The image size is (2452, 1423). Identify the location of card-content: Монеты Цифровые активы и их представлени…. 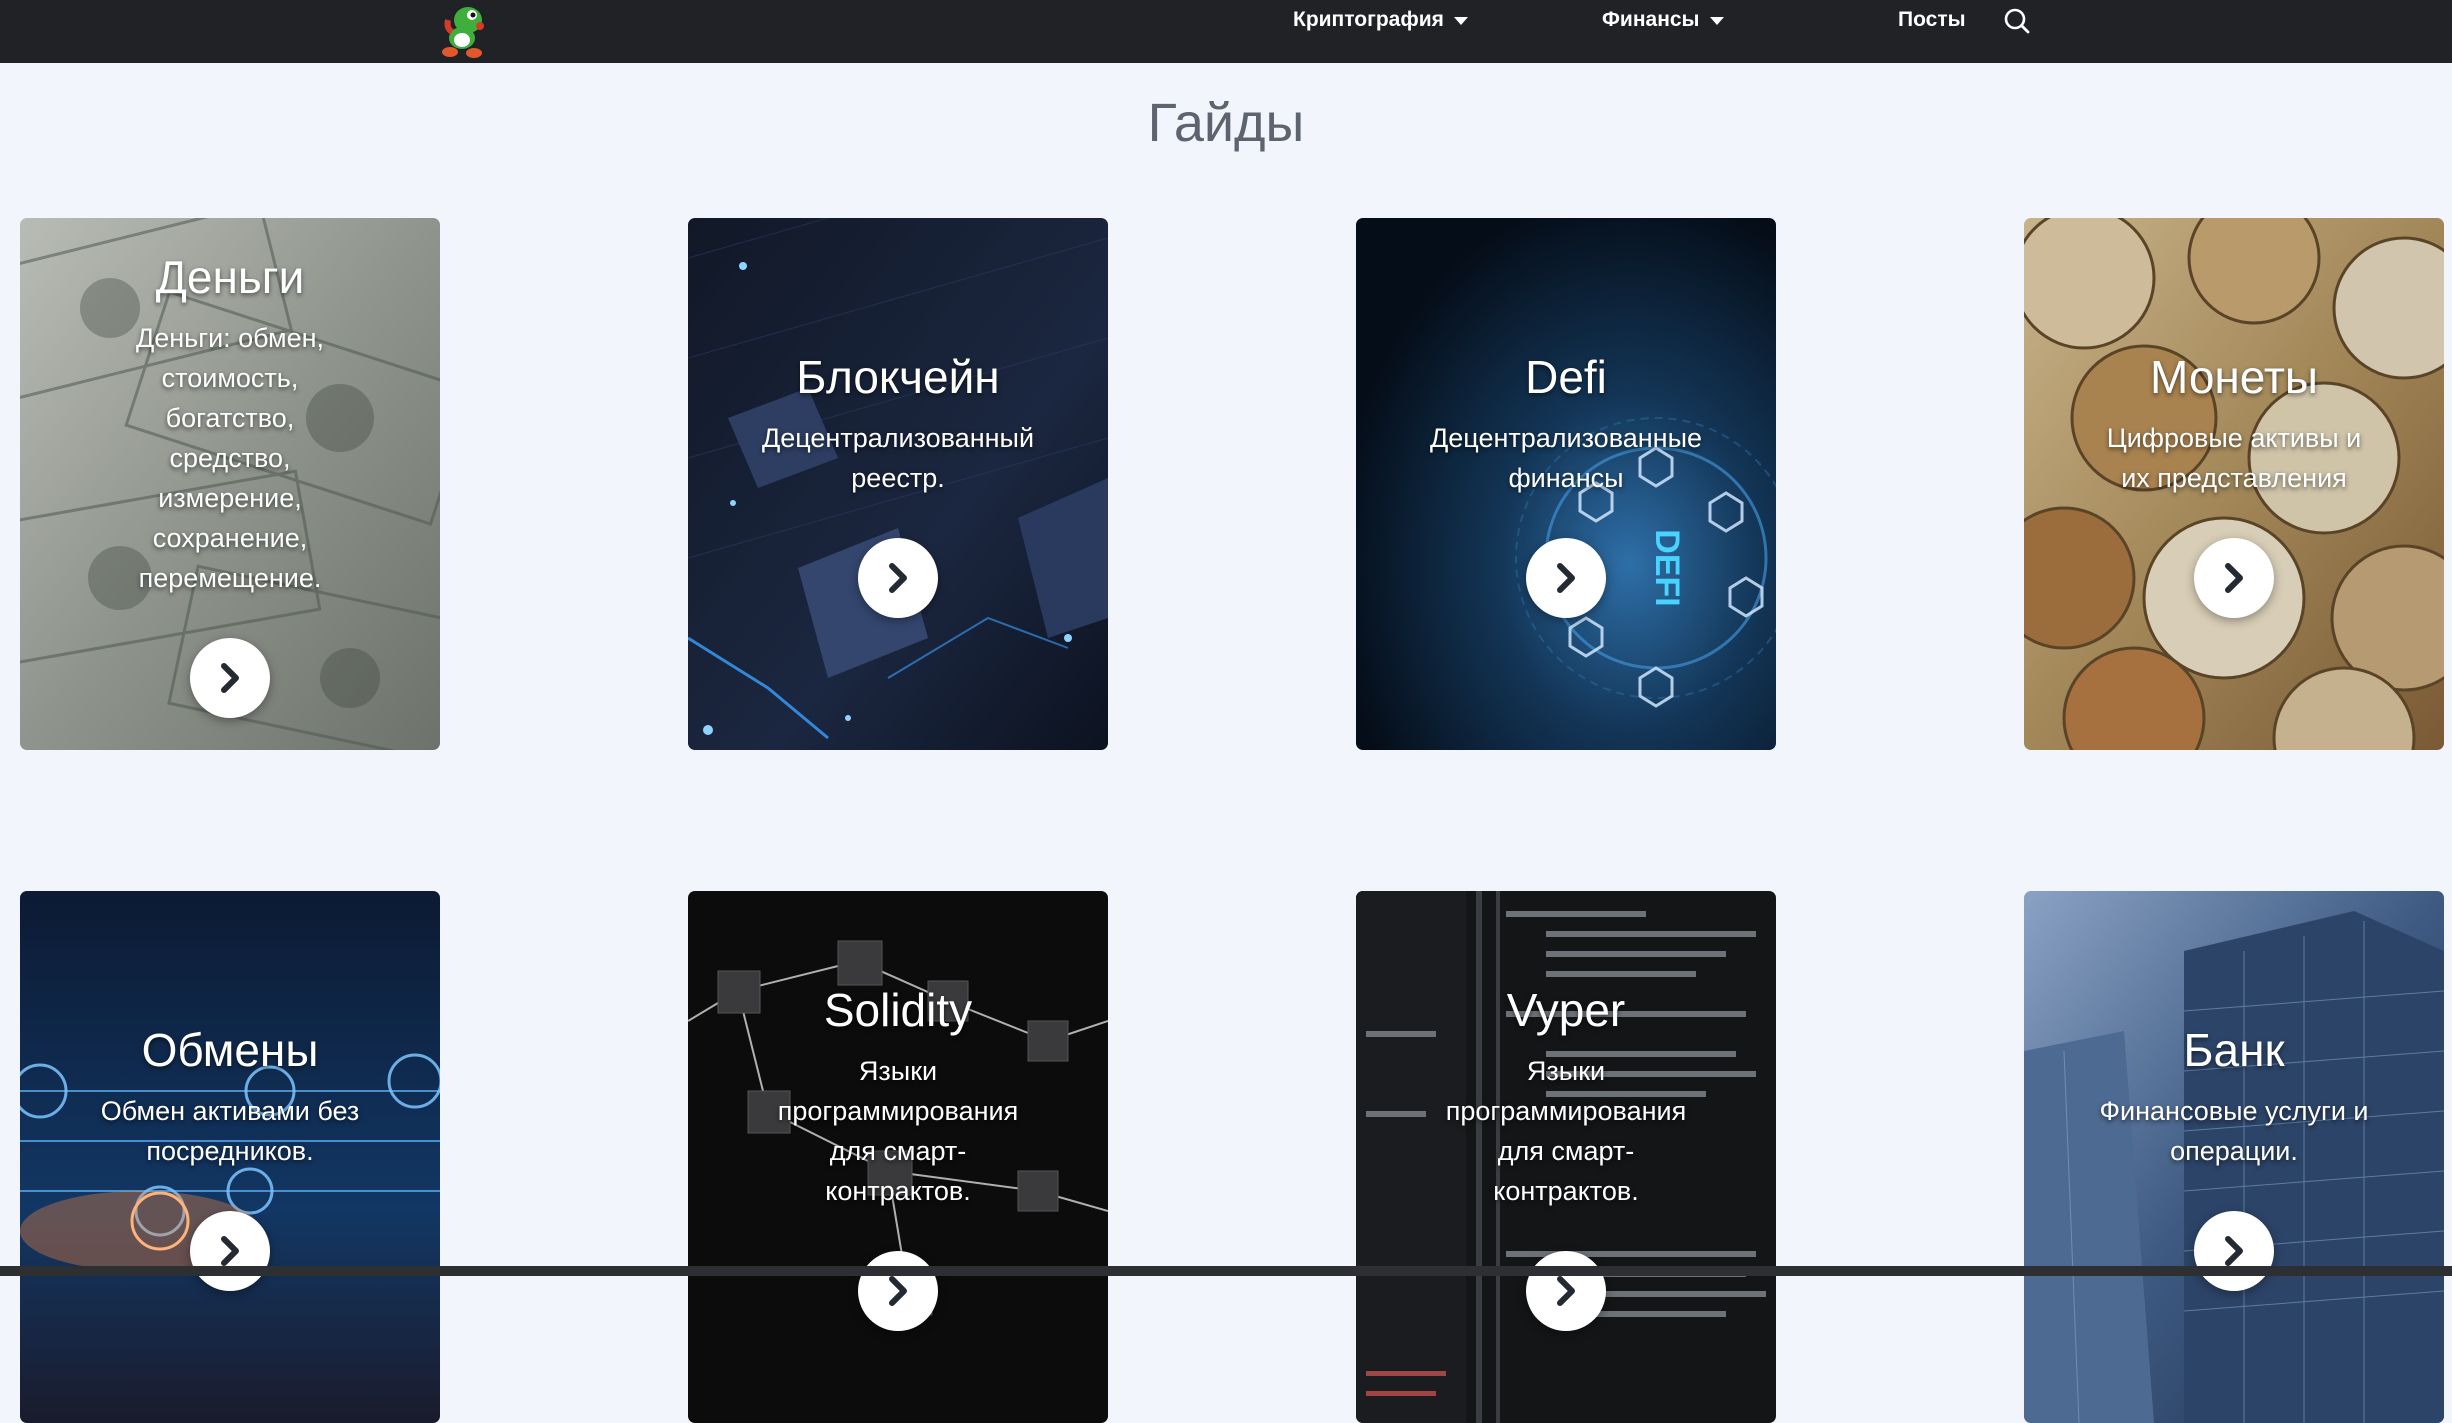
(2234, 484).